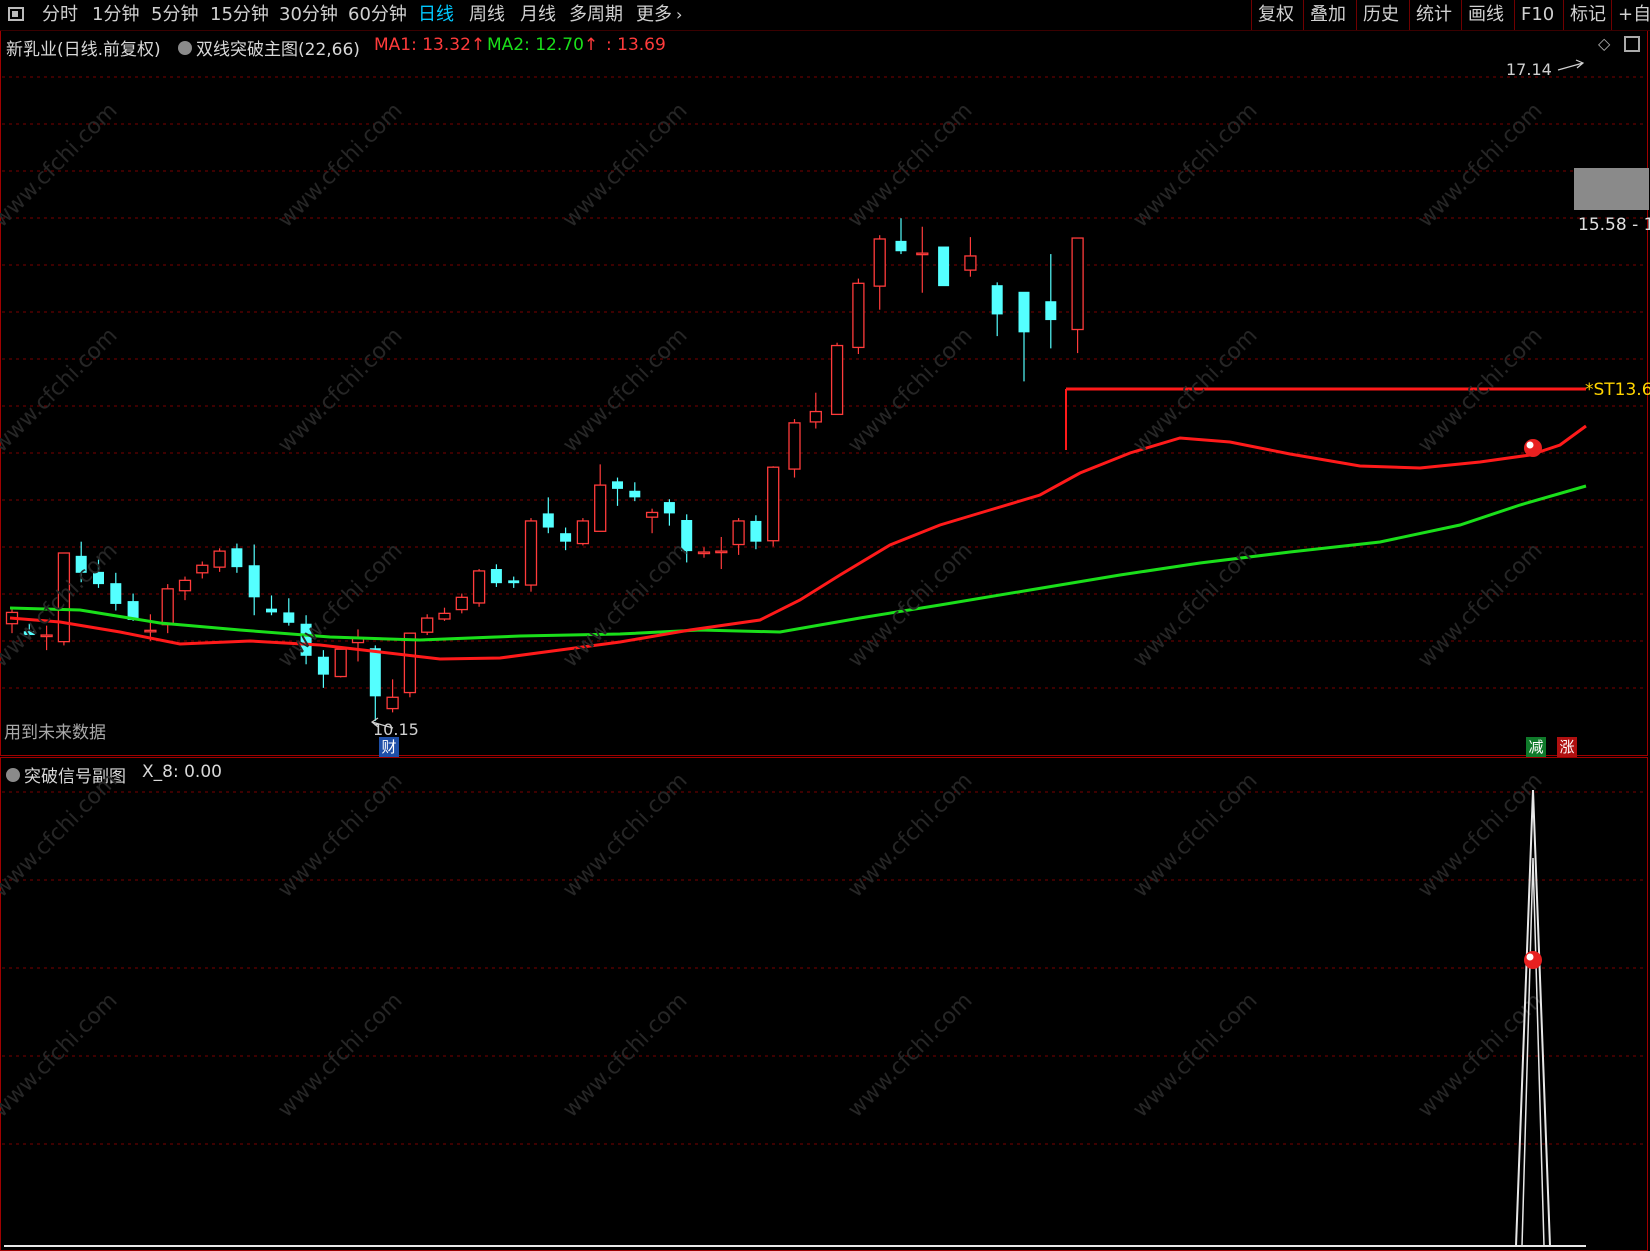 This screenshot has height=1251, width=1650. I want to click on sub-indicator-header: 突破信号副图, so click(66, 774).